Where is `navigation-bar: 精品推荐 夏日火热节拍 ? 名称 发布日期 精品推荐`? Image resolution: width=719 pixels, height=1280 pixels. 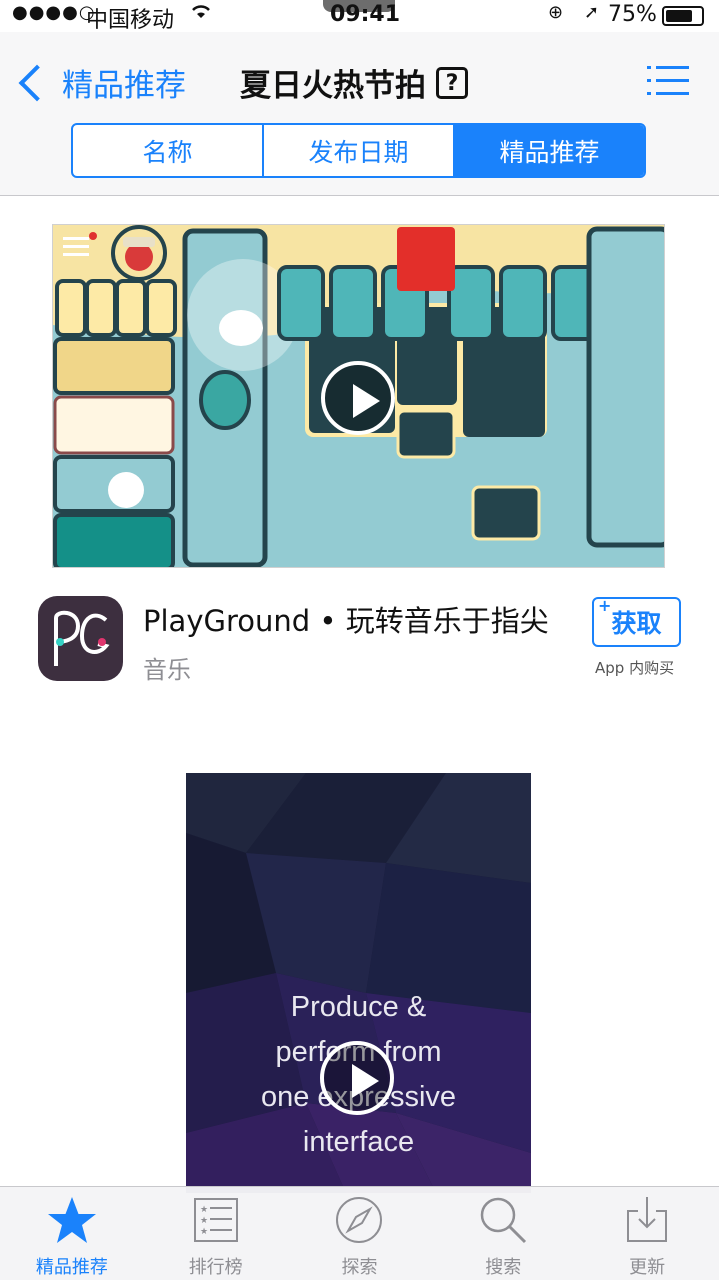
navigation-bar: 精品推荐 夏日火热节拍 ? 名称 发布日期 精品推荐 is located at coordinates (359, 114).